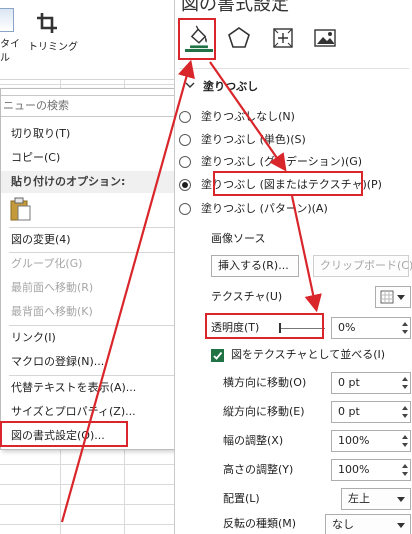 Image resolution: width=412 pixels, height=534 pixels. I want to click on transparency-slider-thumb, so click(280, 328).